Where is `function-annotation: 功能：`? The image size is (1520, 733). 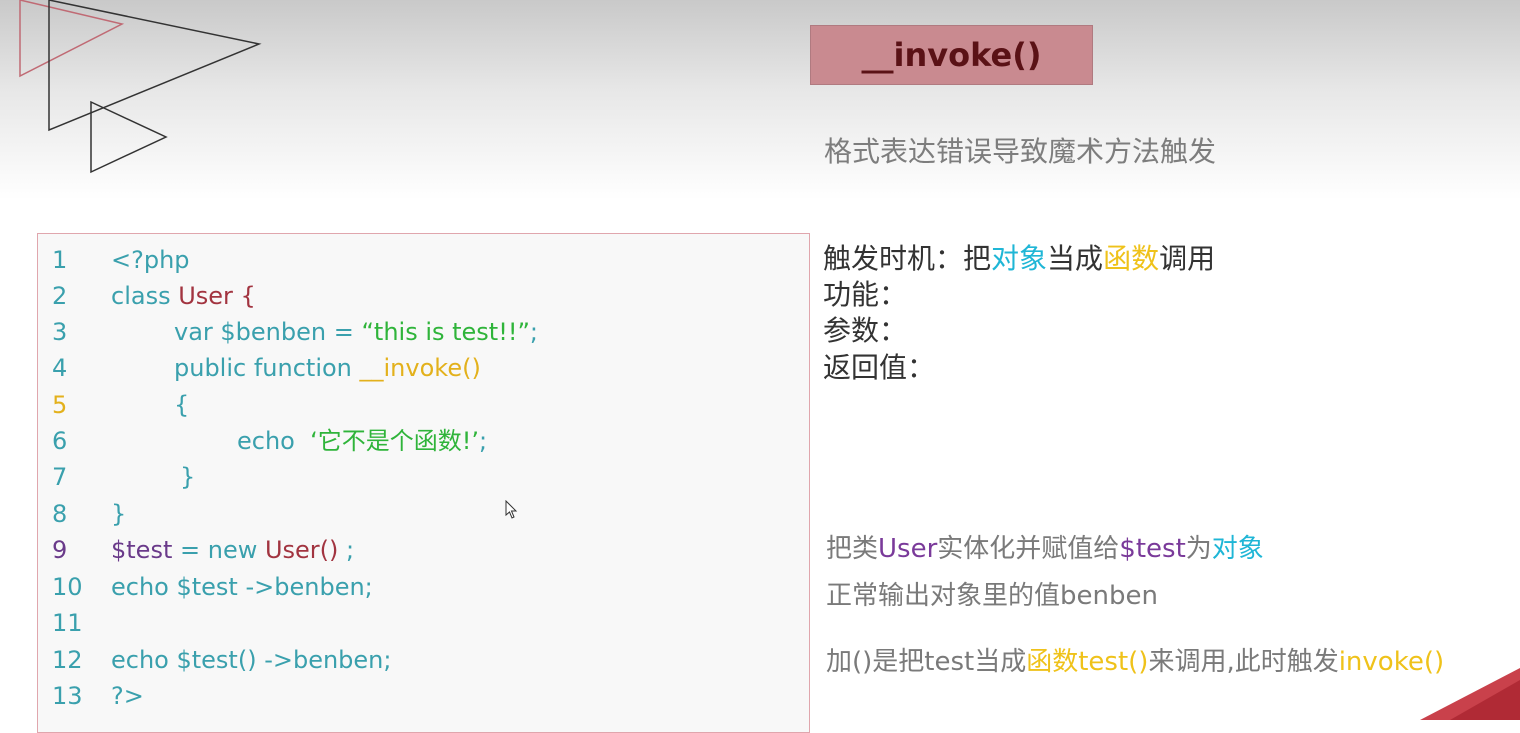
function-annotation: 功能： is located at coordinates (865, 294).